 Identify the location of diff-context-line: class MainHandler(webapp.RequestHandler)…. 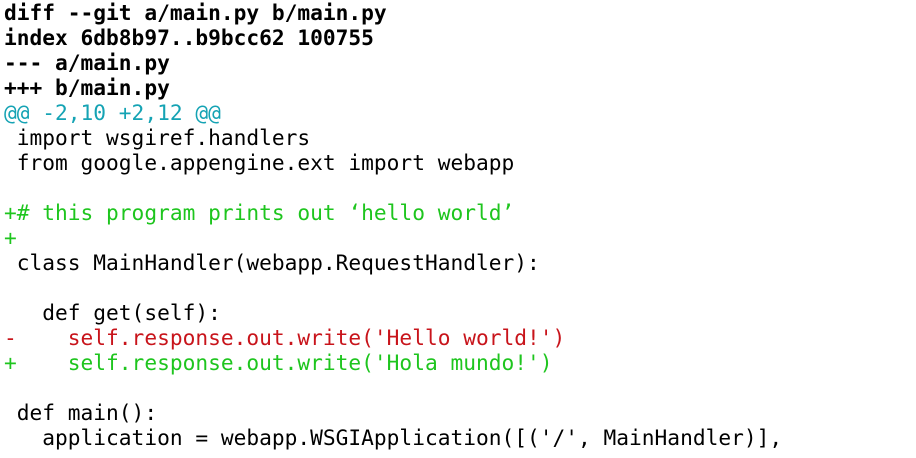
(272, 262).